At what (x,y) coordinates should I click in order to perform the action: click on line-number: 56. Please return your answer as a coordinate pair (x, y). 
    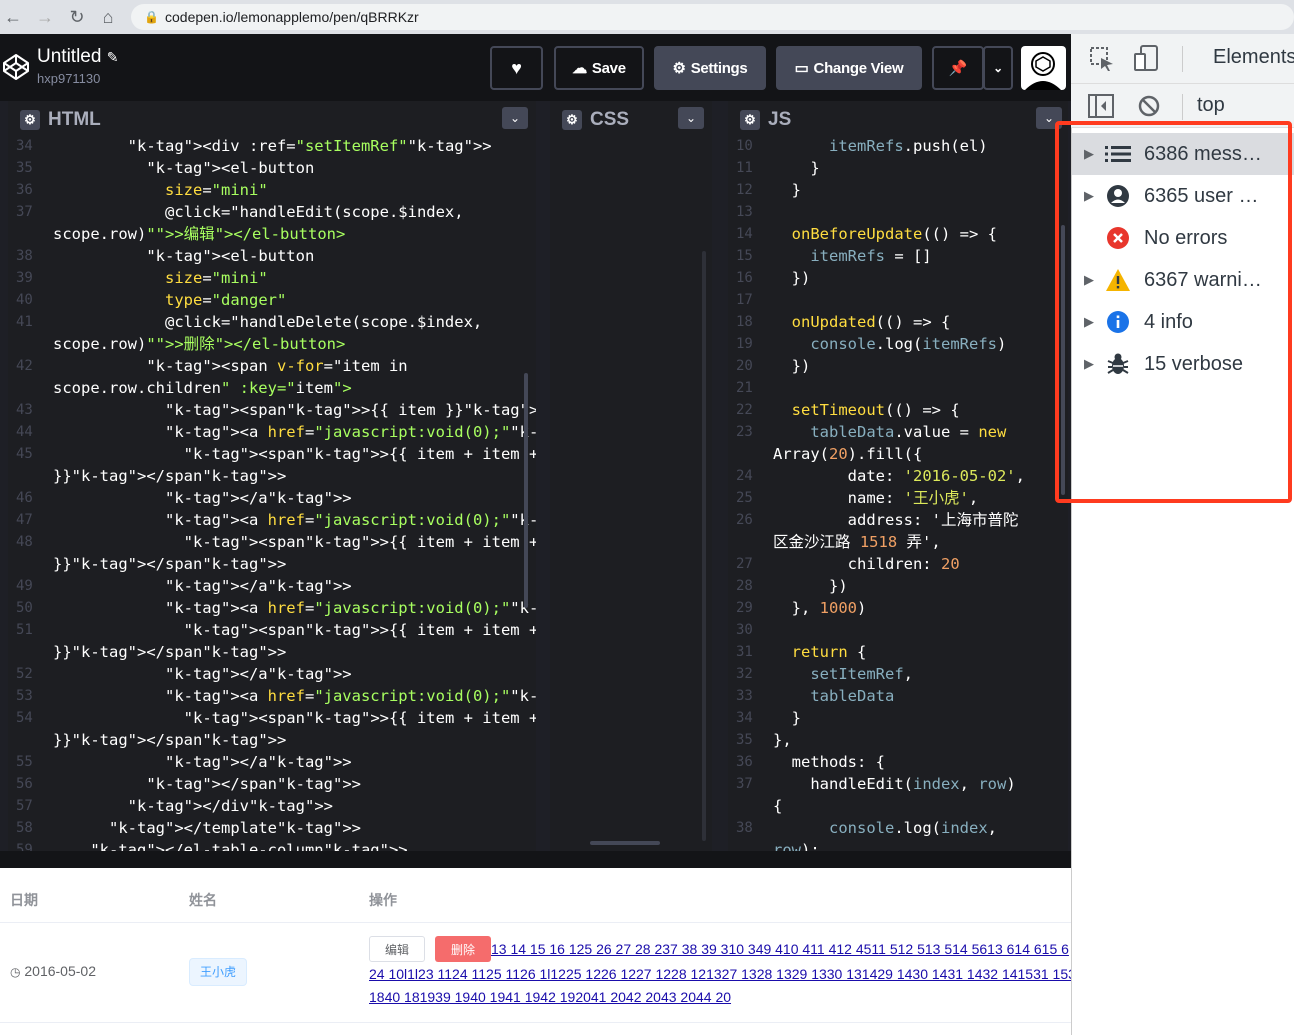
    Looking at the image, I should click on (24, 784).